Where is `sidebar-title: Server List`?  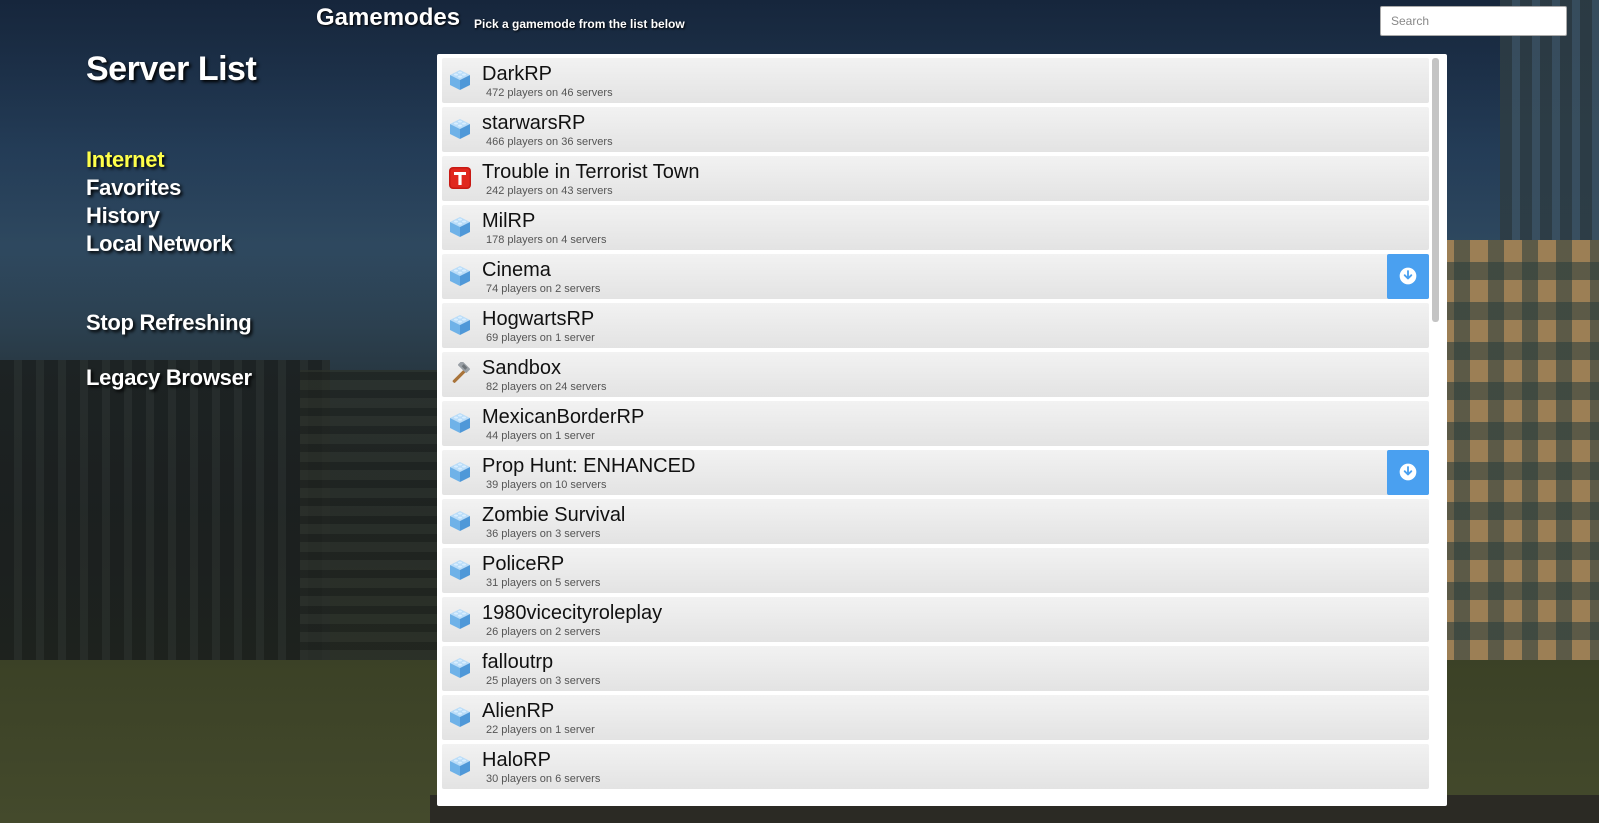
sidebar-title: Server List is located at coordinates (171, 69).